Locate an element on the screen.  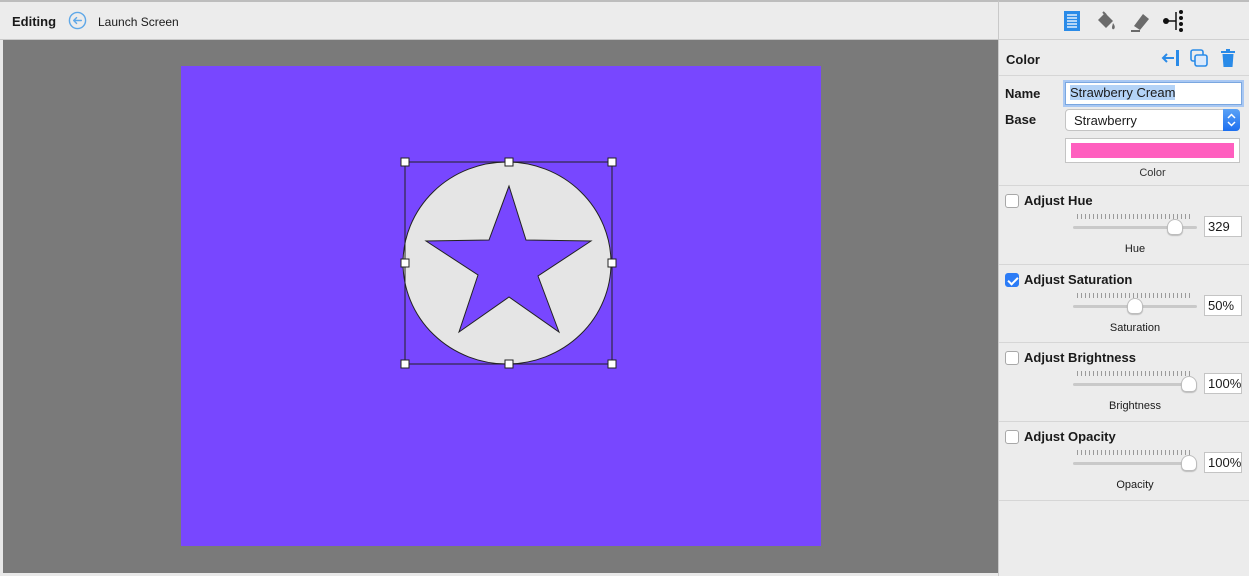
color-well is located at coordinates (1152, 150).